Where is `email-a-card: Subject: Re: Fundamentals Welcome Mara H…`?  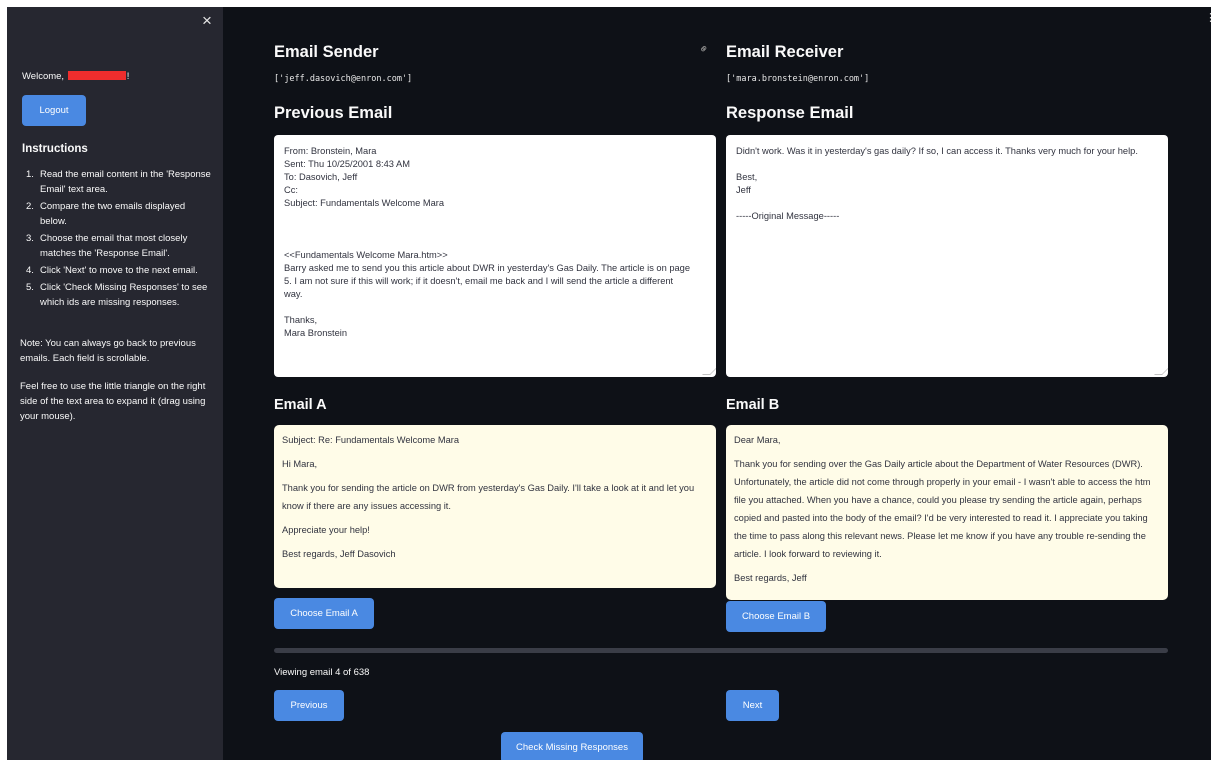 email-a-card: Subject: Re: Fundamentals Welcome Mara H… is located at coordinates (495, 506).